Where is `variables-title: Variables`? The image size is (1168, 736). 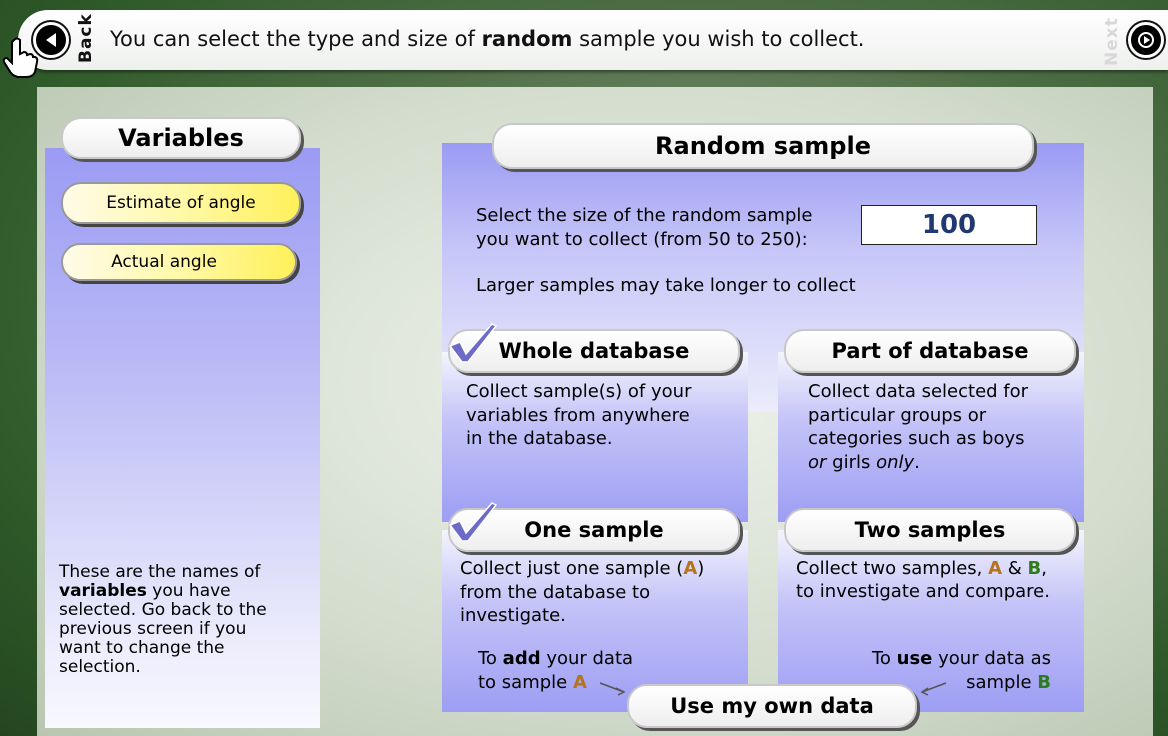
variables-title: Variables is located at coordinates (181, 138).